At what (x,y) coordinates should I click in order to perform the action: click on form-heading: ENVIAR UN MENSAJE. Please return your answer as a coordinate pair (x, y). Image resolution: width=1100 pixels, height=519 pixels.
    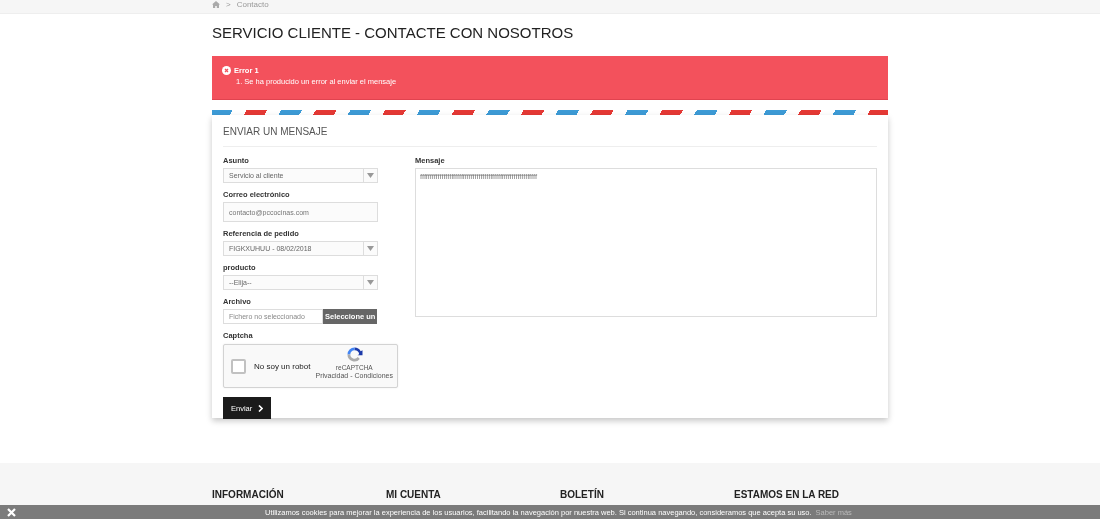
    Looking at the image, I should click on (550, 136).